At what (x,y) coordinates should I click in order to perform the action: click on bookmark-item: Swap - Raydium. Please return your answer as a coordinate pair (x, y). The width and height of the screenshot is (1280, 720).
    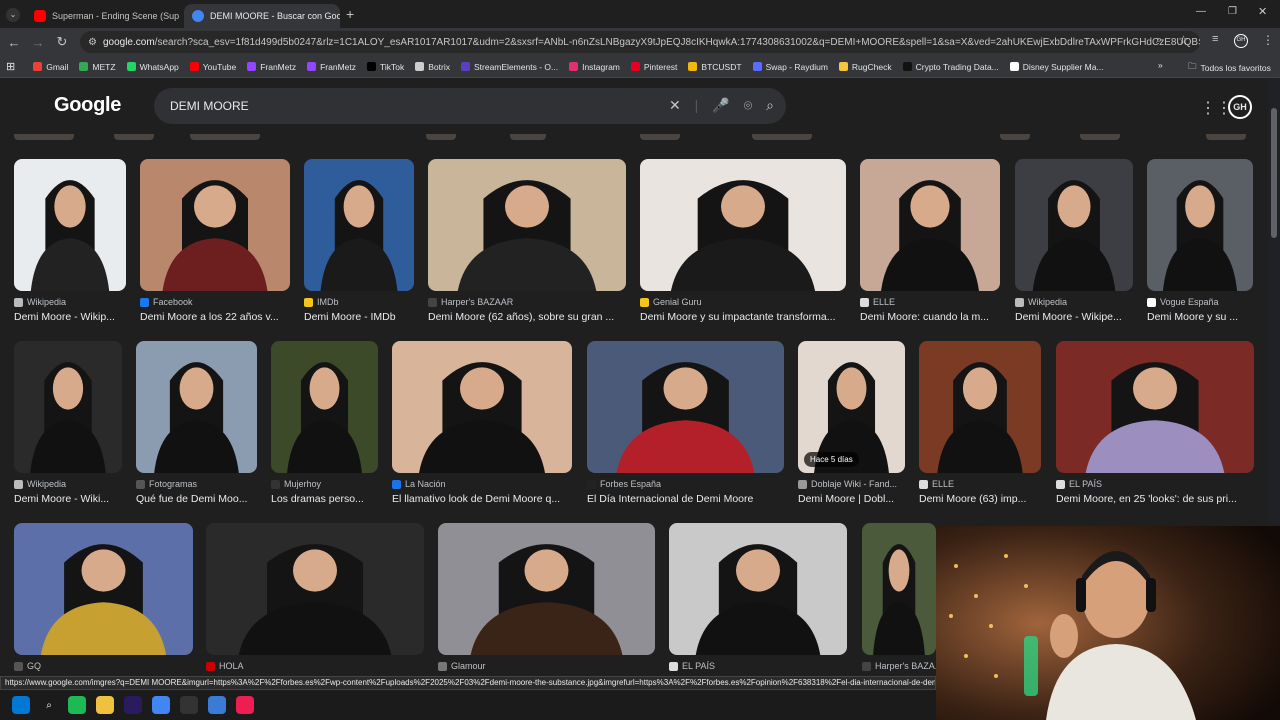
    Looking at the image, I should click on (790, 67).